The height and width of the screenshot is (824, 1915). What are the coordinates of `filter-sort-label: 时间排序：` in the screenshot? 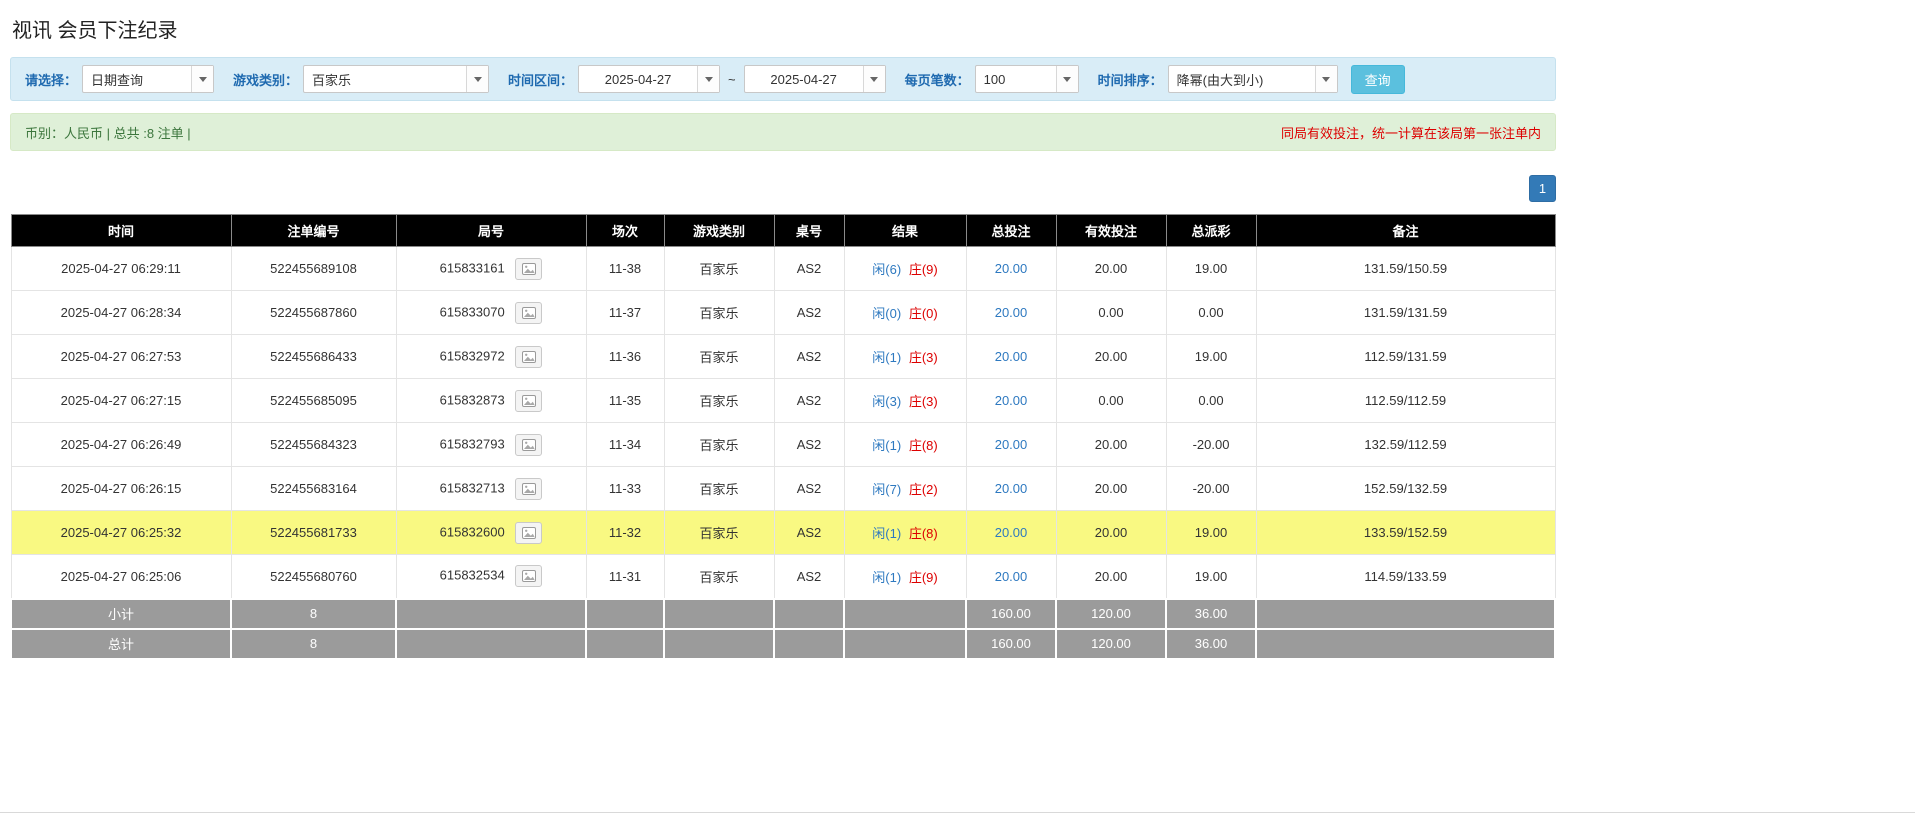 It's located at (1130, 80).